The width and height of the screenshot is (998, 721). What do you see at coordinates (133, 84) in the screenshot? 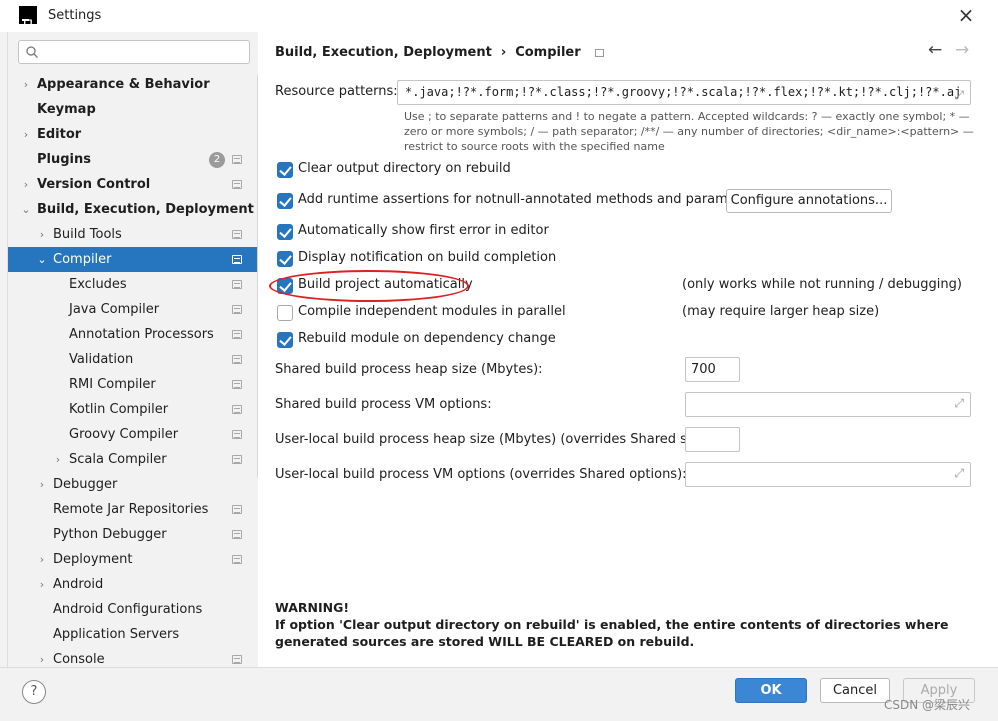
I see `tree-item: › Appearance & Behavior` at bounding box center [133, 84].